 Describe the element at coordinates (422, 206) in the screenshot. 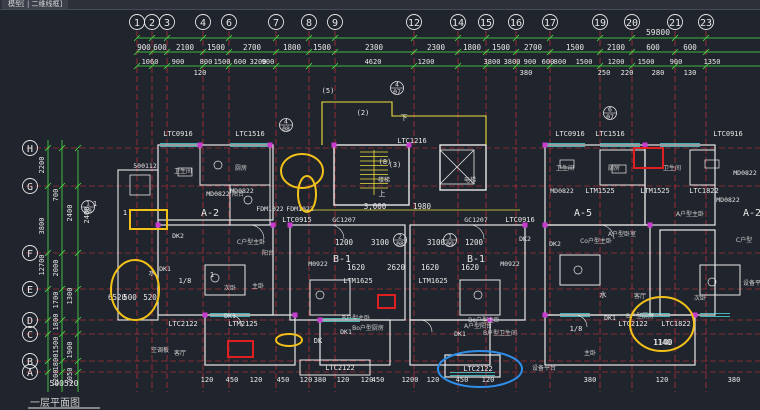

I see `dim-text: 1980` at that location.